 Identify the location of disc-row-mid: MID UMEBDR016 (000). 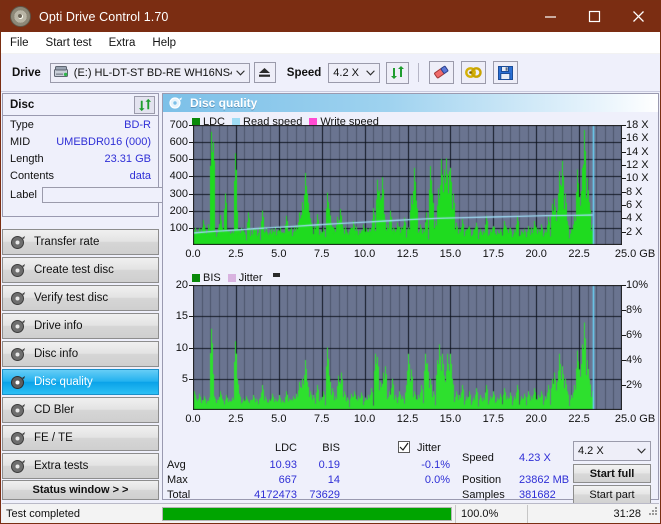
(80, 141).